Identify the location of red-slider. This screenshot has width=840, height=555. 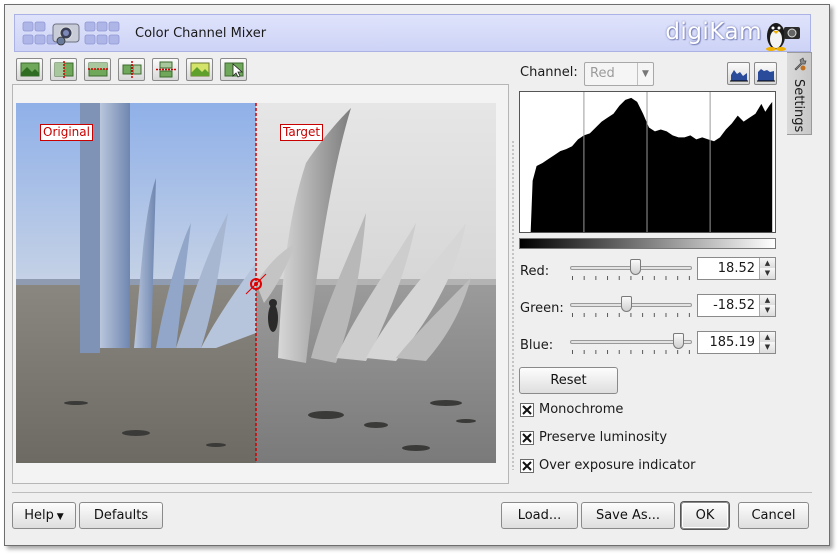
(631, 270).